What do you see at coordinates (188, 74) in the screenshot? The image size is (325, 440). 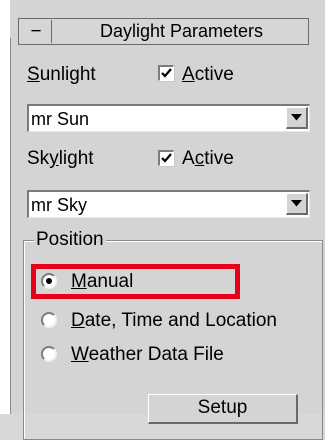 I see `sunlight-active-hotkey: A` at bounding box center [188, 74].